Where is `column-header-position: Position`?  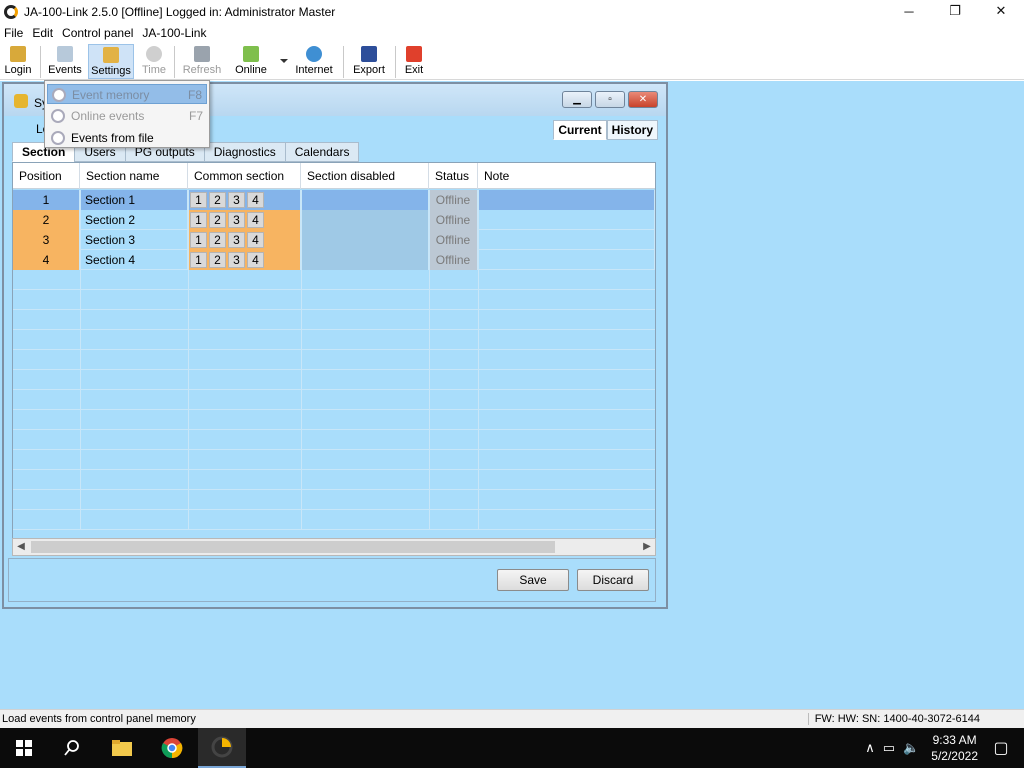 column-header-position: Position is located at coordinates (46, 176).